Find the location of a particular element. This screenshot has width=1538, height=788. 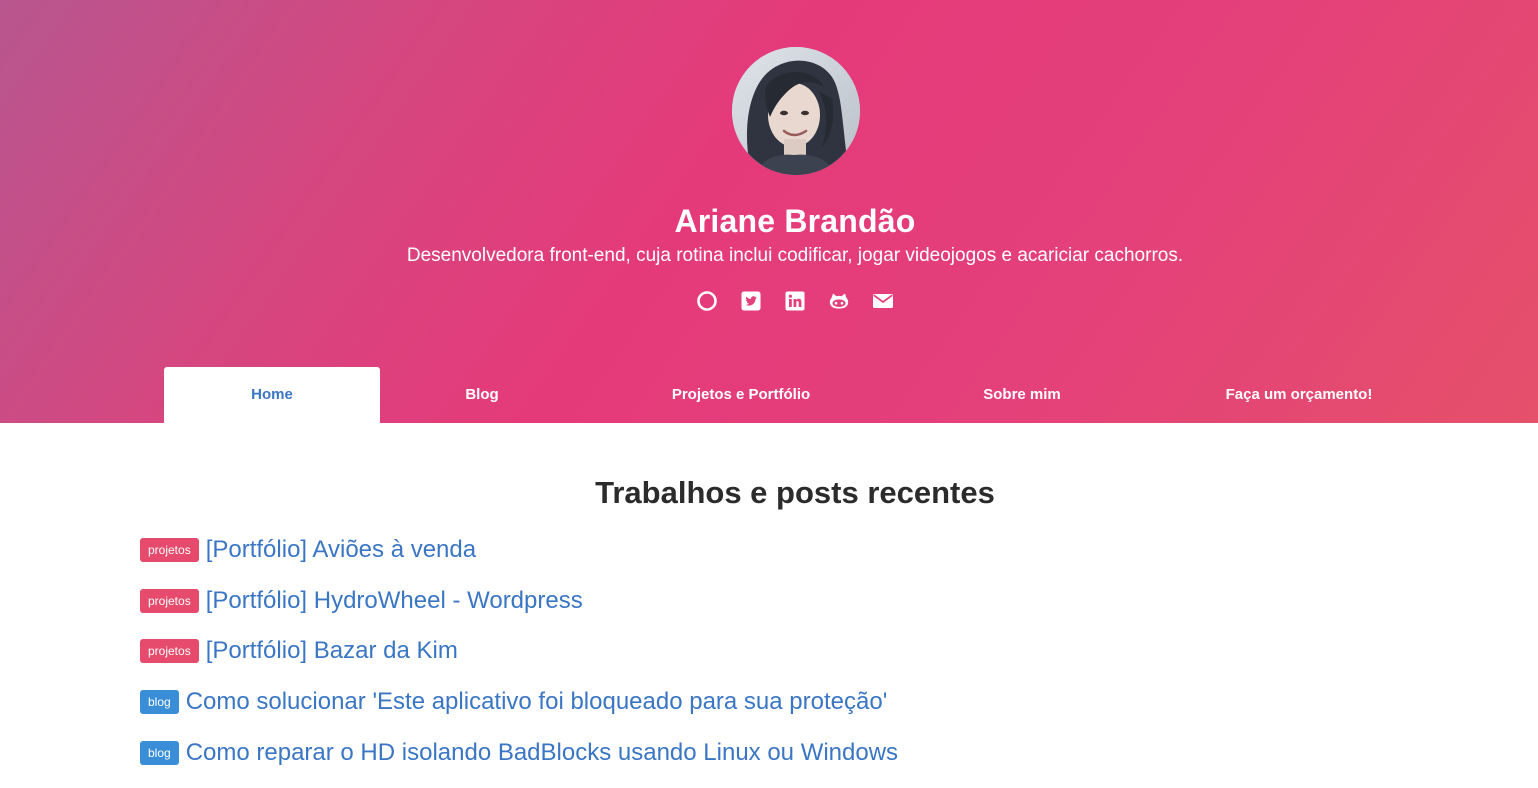

list-item: projetos [Portfólio] Aviões à venda is located at coordinates (308, 550).